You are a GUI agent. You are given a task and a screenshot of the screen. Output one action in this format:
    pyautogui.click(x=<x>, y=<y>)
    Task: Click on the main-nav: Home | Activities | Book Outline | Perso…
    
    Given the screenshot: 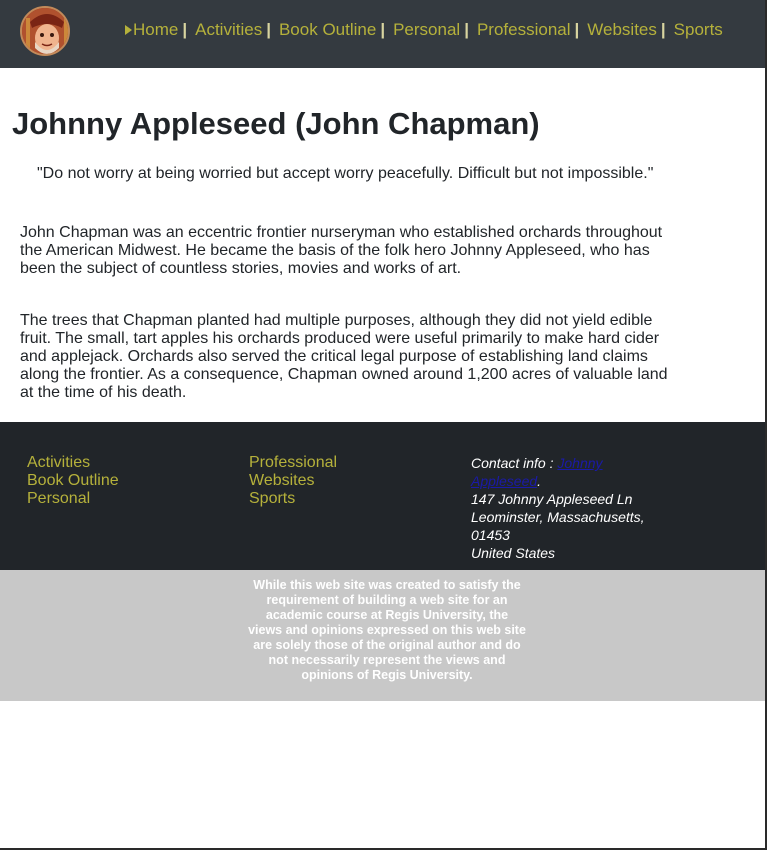 What is the action you would take?
    pyautogui.click(x=435, y=30)
    